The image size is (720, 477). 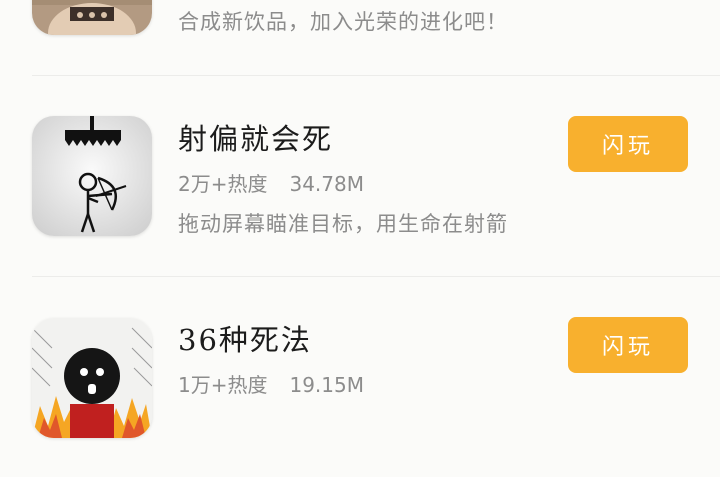 What do you see at coordinates (223, 385) in the screenshot?
I see `heat-count: 1万+热度` at bounding box center [223, 385].